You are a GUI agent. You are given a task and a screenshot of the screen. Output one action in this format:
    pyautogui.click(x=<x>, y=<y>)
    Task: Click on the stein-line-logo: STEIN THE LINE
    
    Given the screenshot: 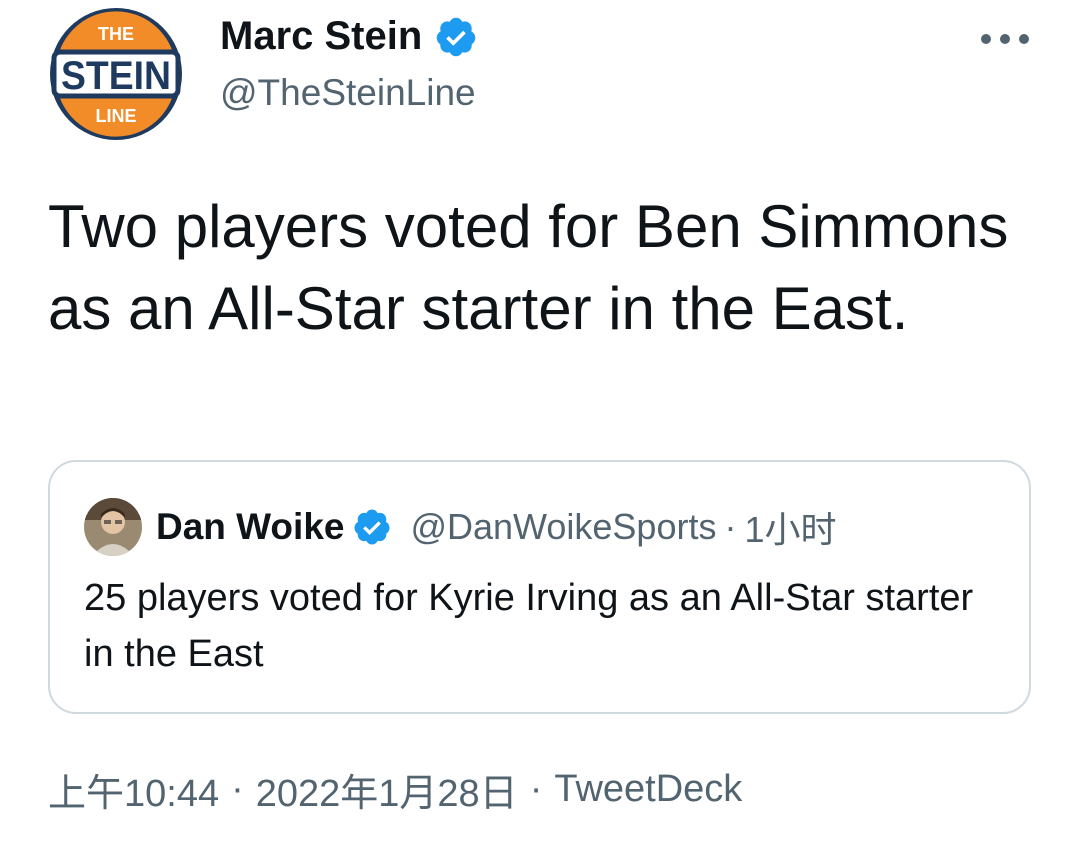 What is the action you would take?
    pyautogui.click(x=116, y=74)
    